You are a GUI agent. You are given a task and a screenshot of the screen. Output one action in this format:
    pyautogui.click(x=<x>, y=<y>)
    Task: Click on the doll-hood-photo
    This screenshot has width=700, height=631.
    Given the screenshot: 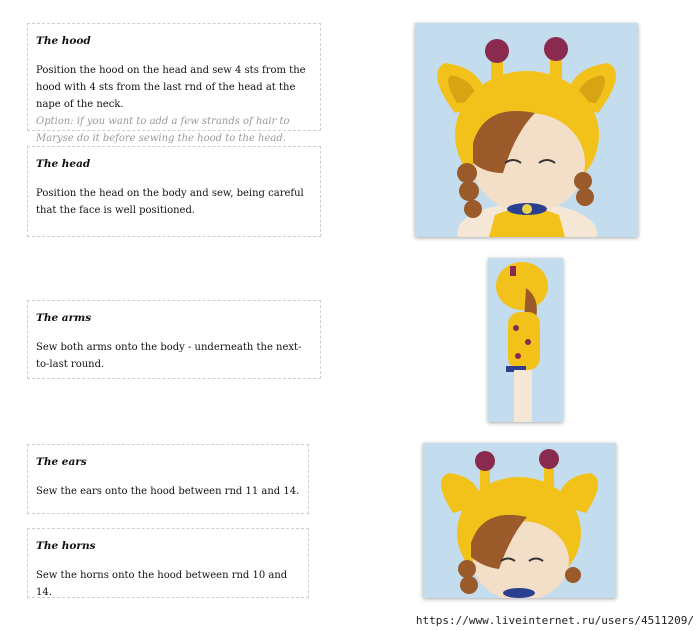 What is the action you would take?
    pyautogui.click(x=519, y=520)
    